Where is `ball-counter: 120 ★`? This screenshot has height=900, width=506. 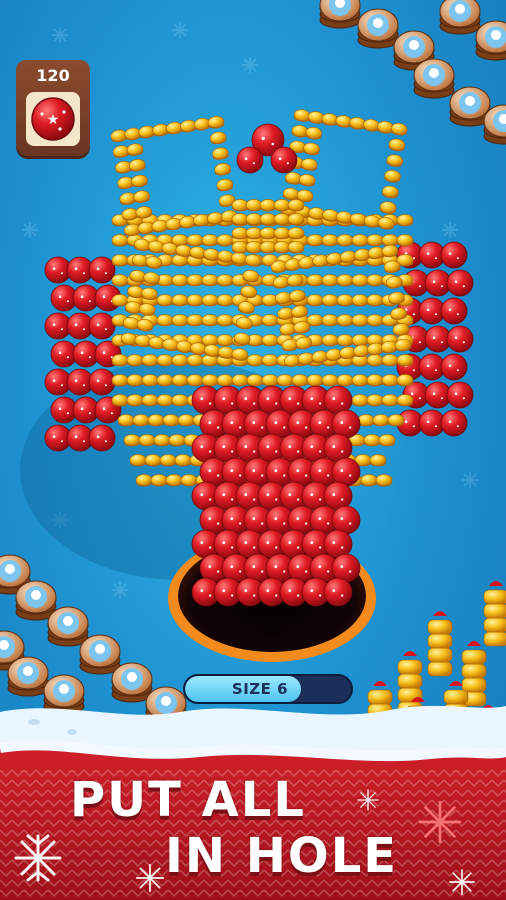 ball-counter: 120 ★ is located at coordinates (53, 108).